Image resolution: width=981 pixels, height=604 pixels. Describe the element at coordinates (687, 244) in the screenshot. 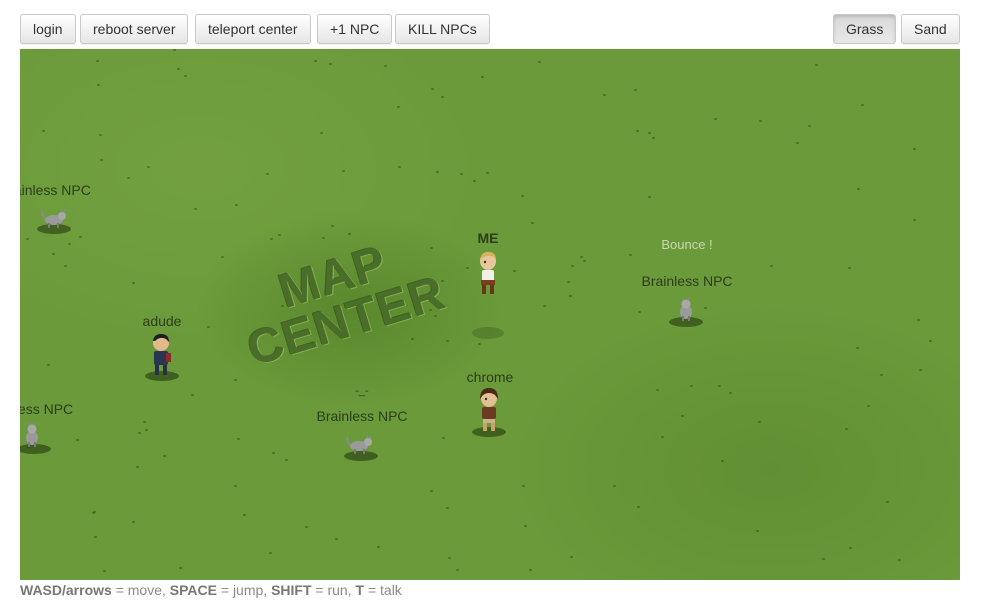

I see `chat-bubble: Bounce !` at that location.